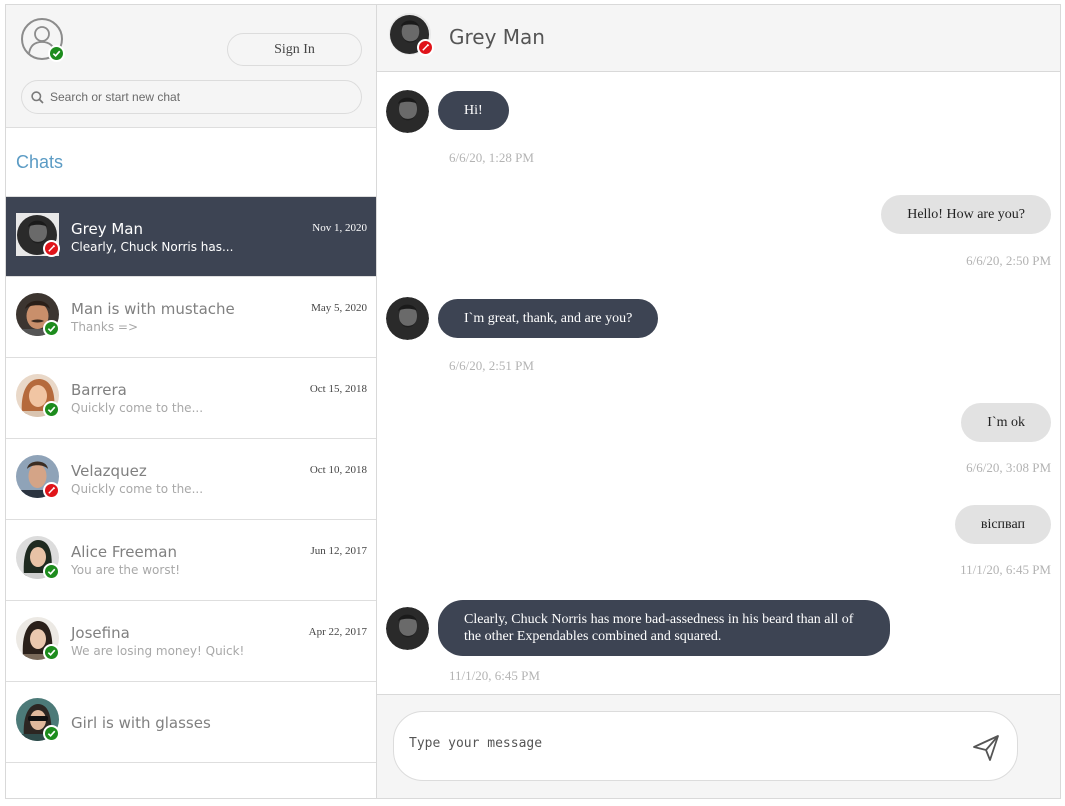 This screenshot has width=1065, height=806. Describe the element at coordinates (718, 38) in the screenshot. I see `conversation-header: Grey Man` at that location.